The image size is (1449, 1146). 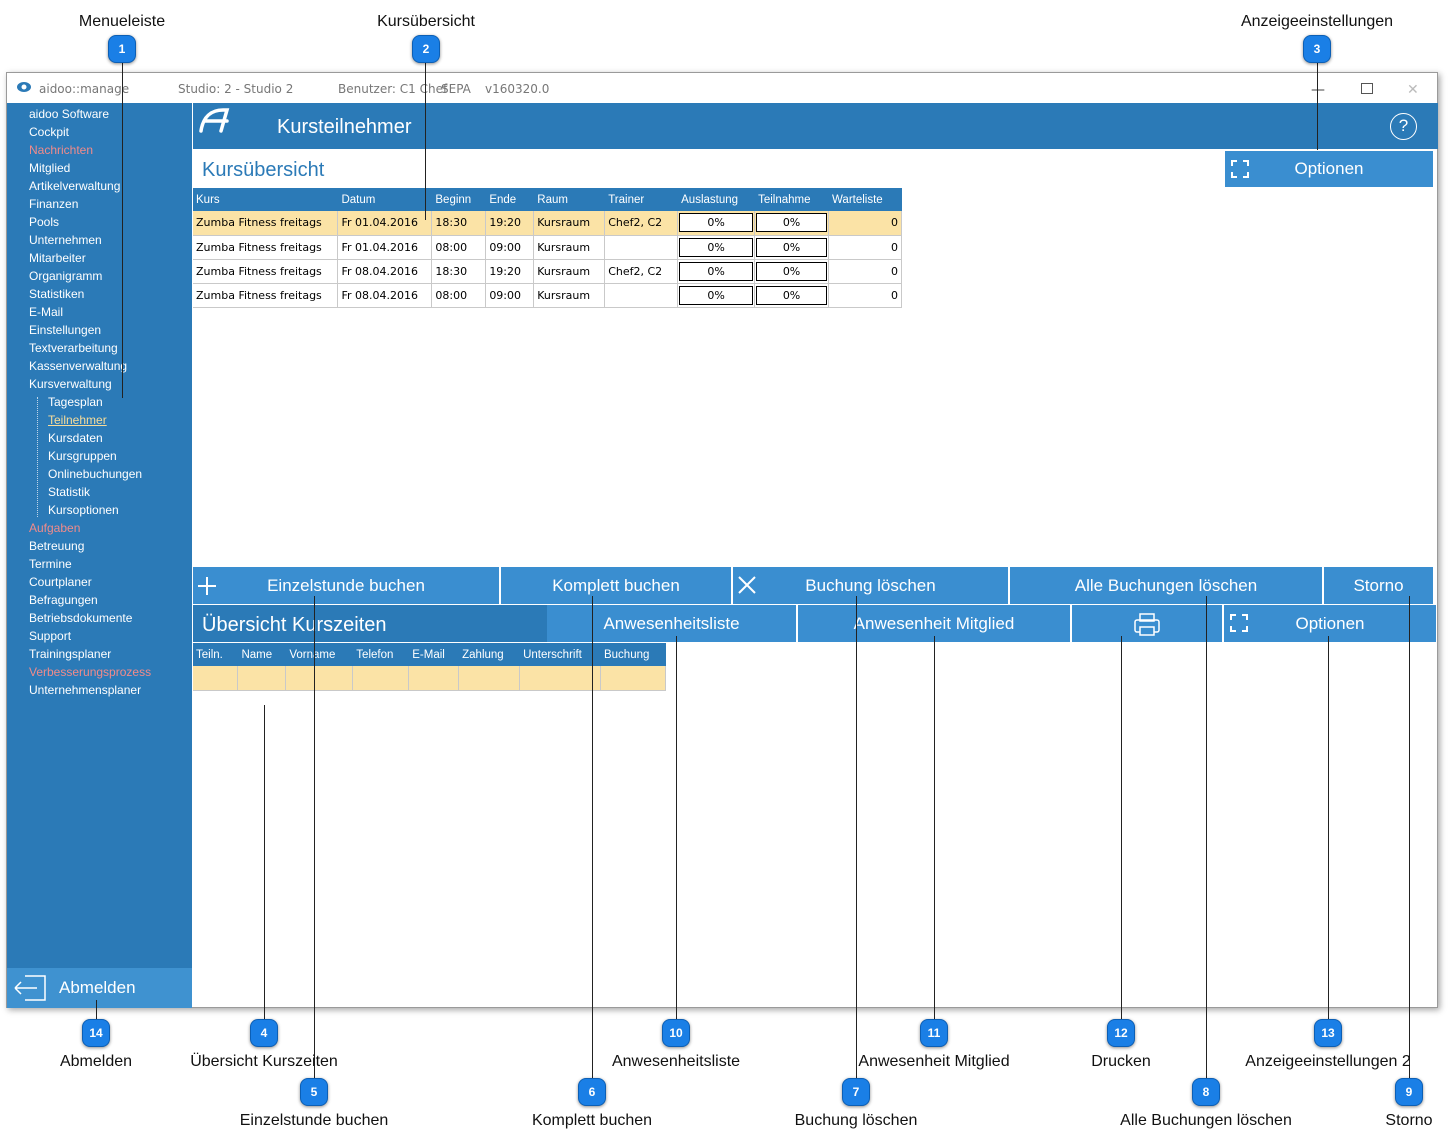 I want to click on menu-item: Kursgruppen, so click(x=82, y=456).